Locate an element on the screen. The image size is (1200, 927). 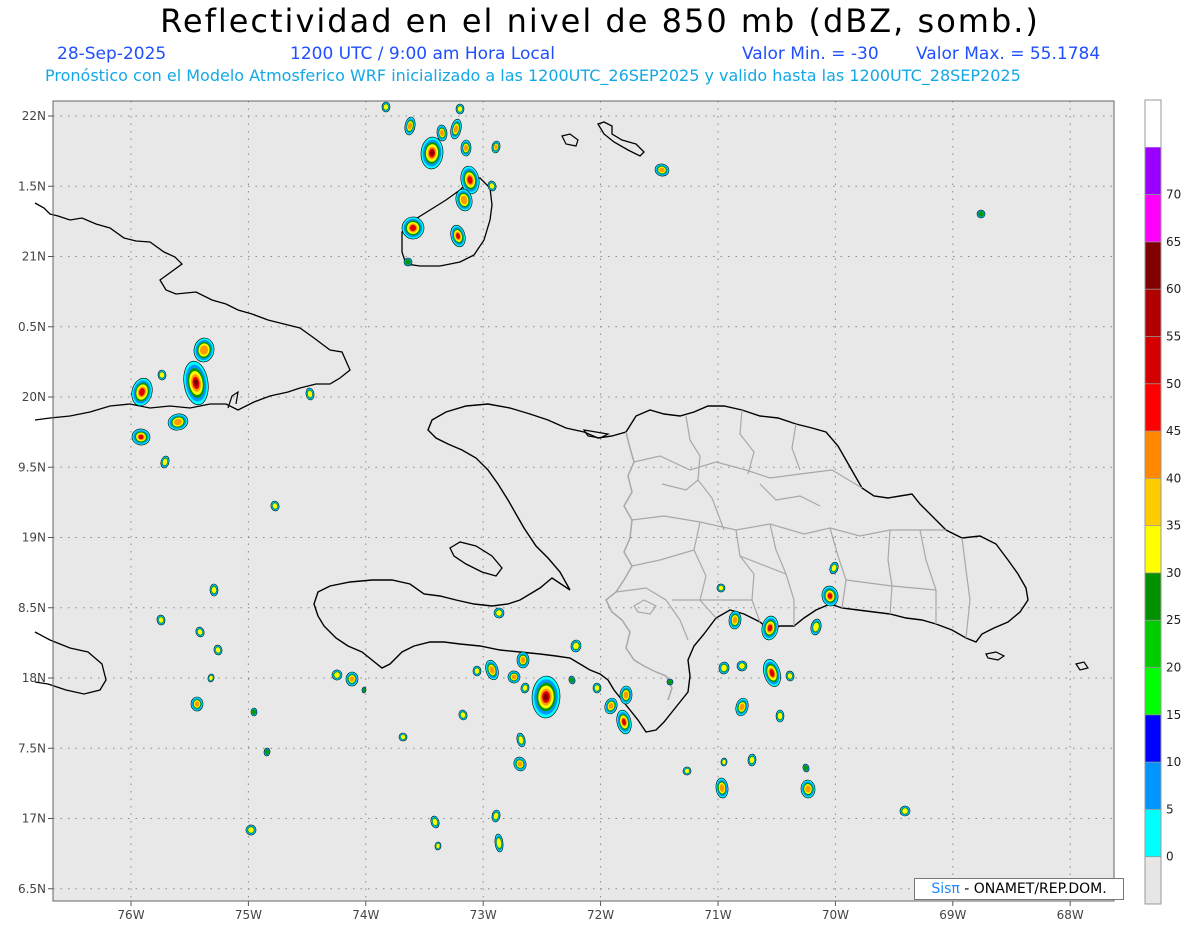
lon-tick-label: 69W is located at coordinates (952, 915).